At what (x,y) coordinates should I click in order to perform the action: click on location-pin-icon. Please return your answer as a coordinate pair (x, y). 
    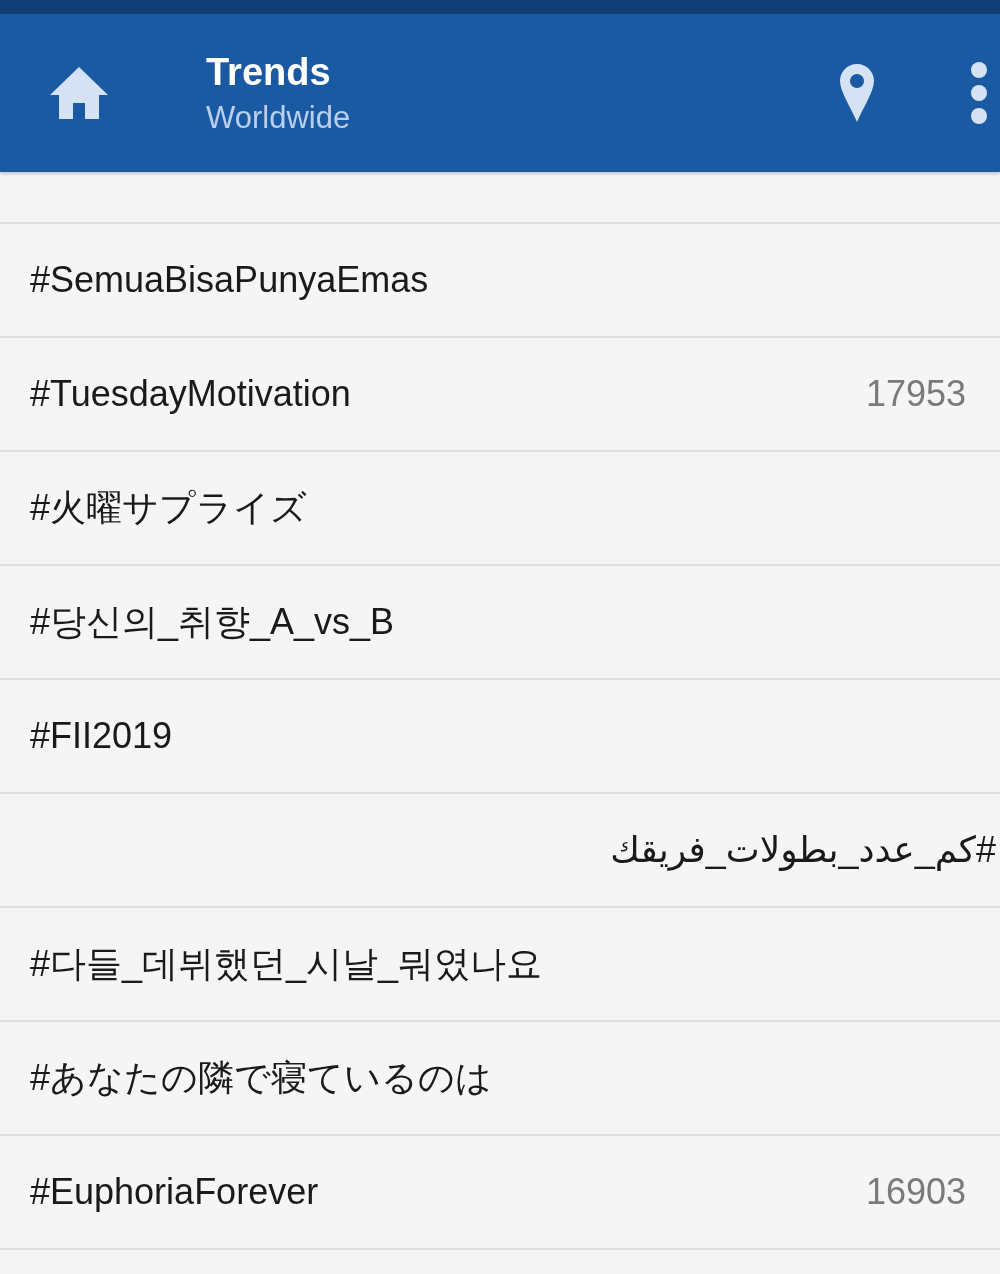
    Looking at the image, I should click on (857, 93).